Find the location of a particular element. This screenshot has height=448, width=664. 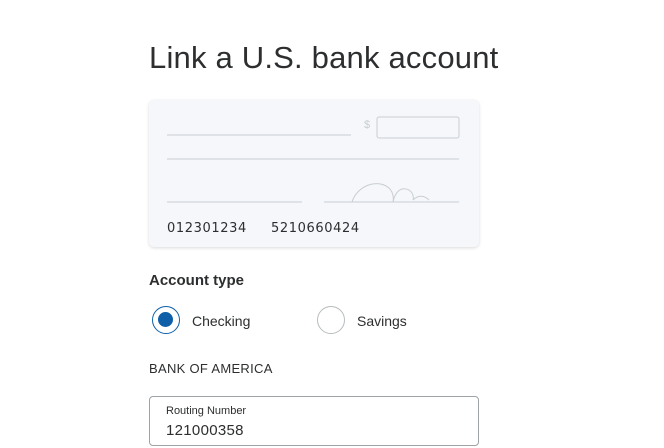

bank-name: BANK OF AMERICA is located at coordinates (211, 368).